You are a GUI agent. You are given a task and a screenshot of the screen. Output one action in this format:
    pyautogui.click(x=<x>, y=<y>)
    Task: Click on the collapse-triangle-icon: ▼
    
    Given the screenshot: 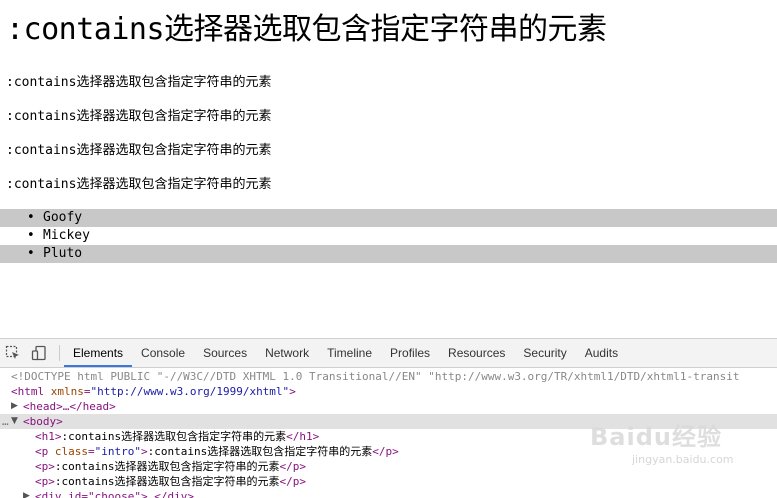 What is the action you would take?
    pyautogui.click(x=14, y=421)
    